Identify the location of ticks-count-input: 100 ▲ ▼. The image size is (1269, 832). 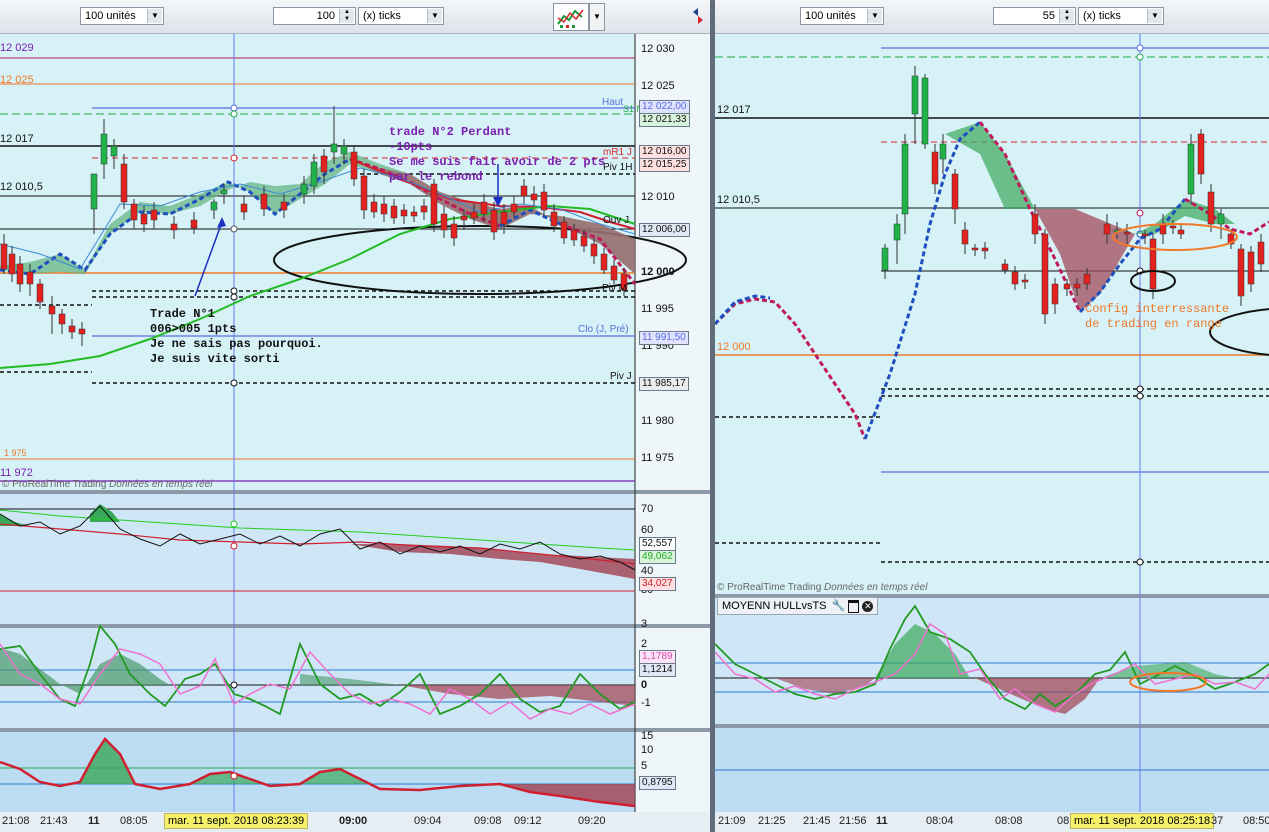
(314, 16).